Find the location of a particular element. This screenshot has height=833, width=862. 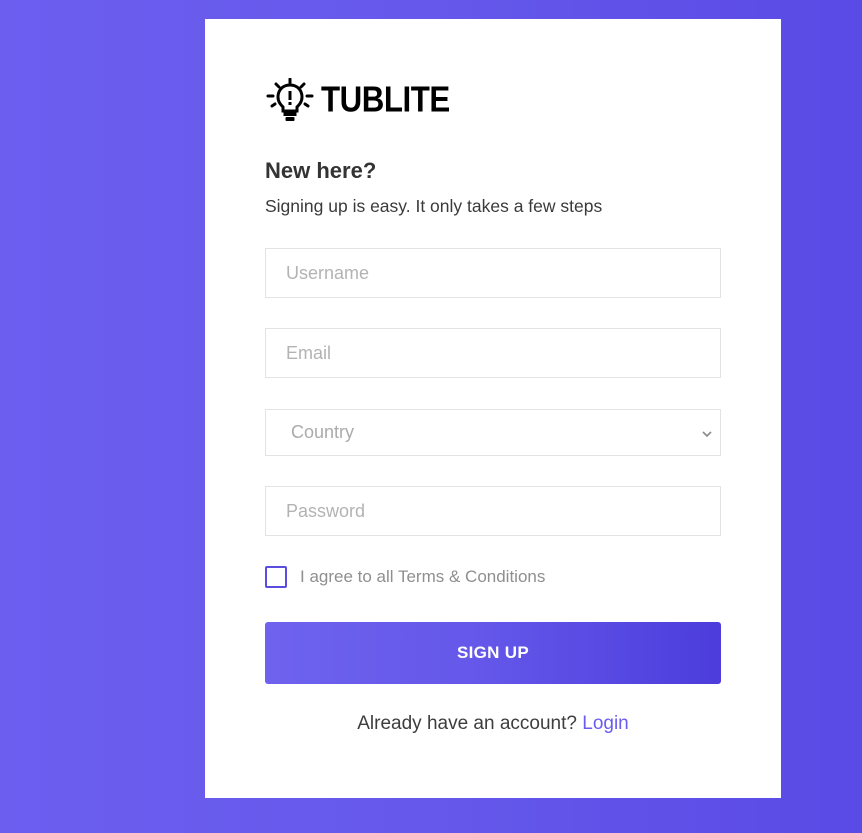

terms-label: I agree to all Terms & Conditions is located at coordinates (422, 577).